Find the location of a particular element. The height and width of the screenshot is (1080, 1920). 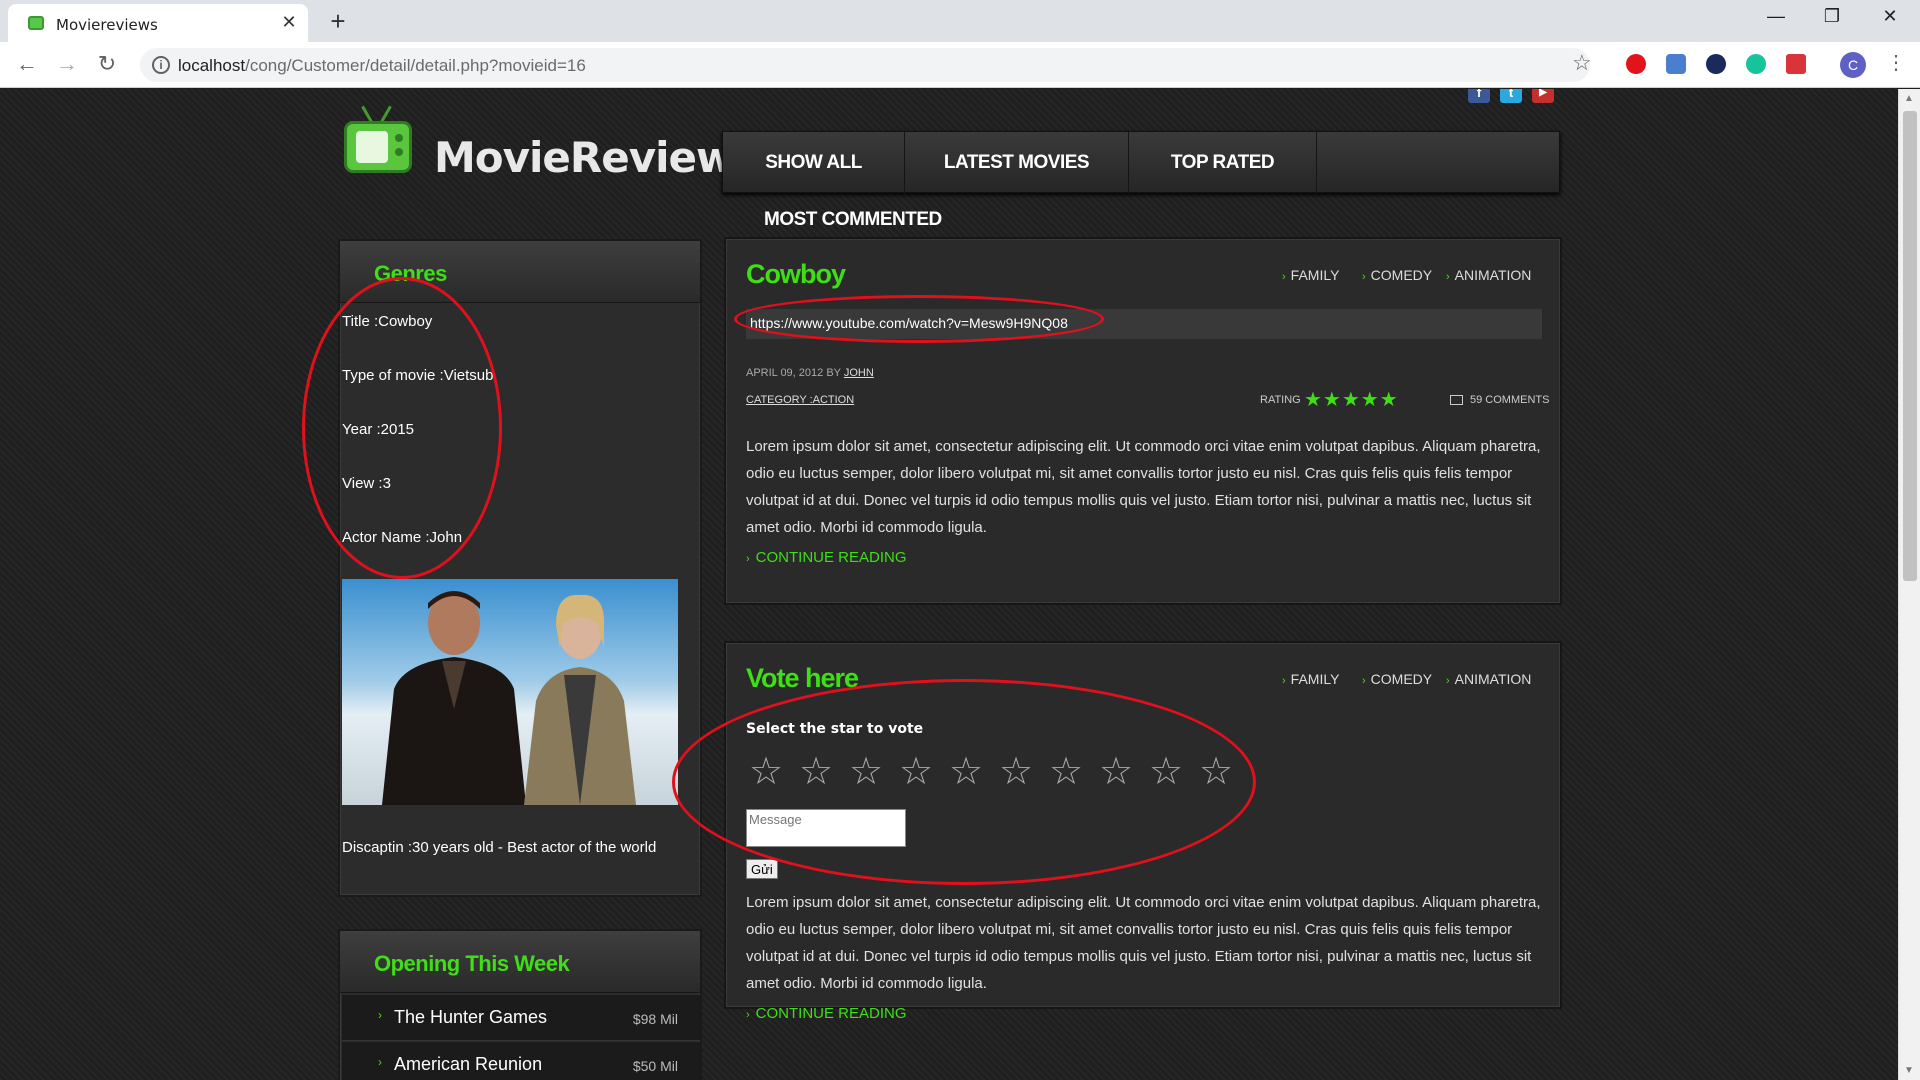

browser-tab: Moviereviews ✕ is located at coordinates (158, 23).